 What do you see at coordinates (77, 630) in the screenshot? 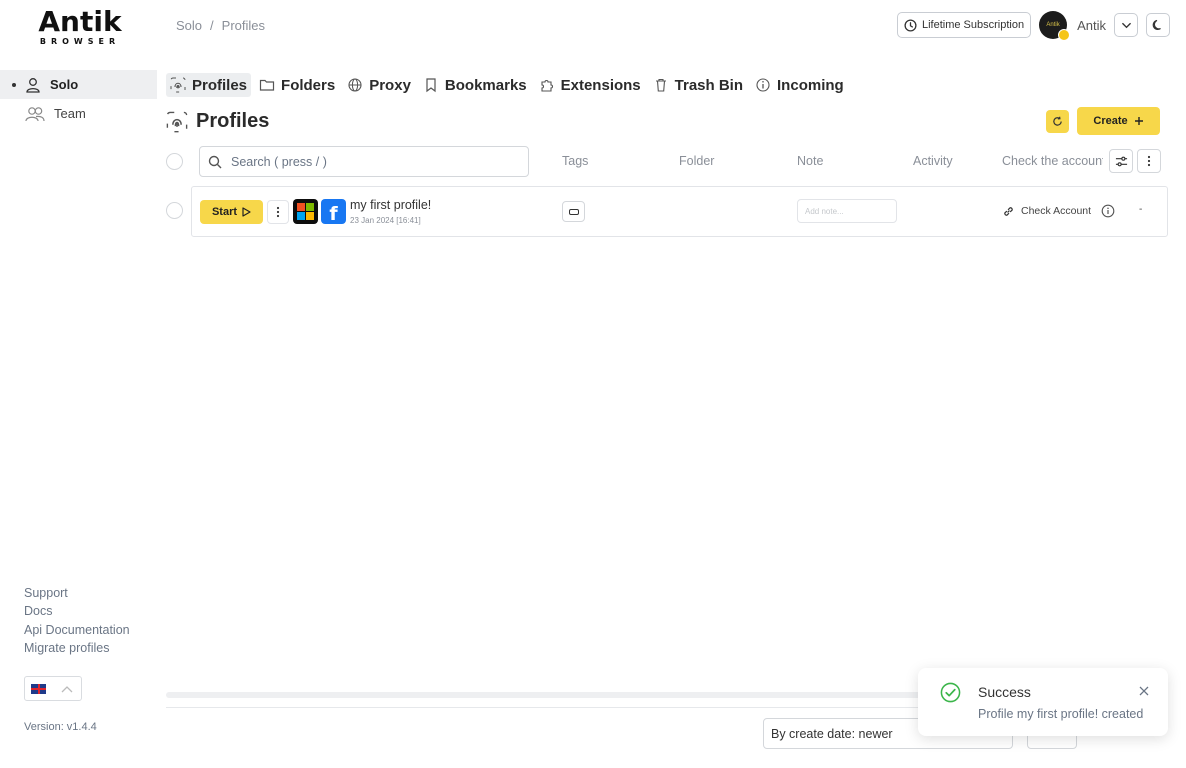
I see `api-docs-link: Api Documentation` at bounding box center [77, 630].